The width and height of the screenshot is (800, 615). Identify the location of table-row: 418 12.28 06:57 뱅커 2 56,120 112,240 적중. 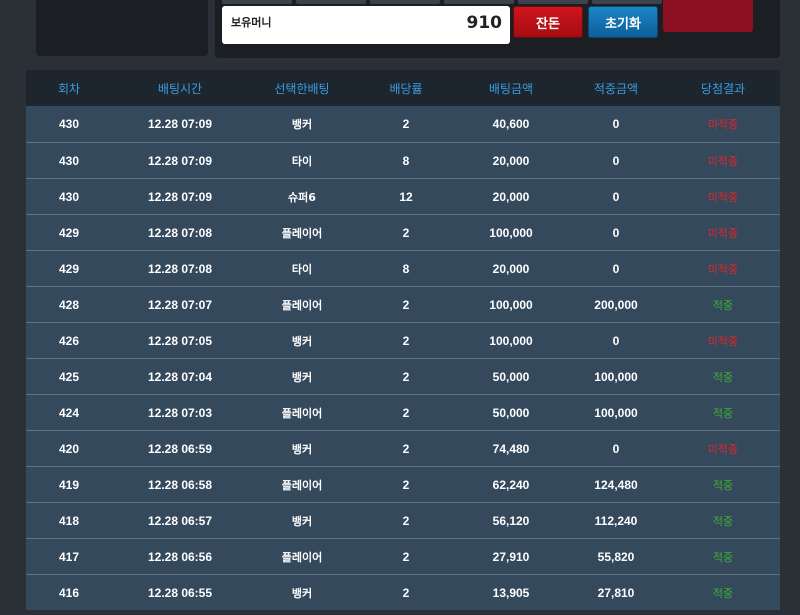
(403, 520).